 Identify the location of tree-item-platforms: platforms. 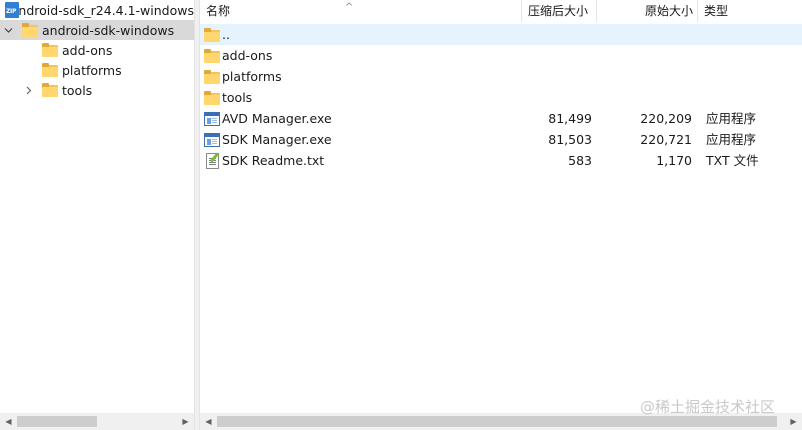
(97, 70).